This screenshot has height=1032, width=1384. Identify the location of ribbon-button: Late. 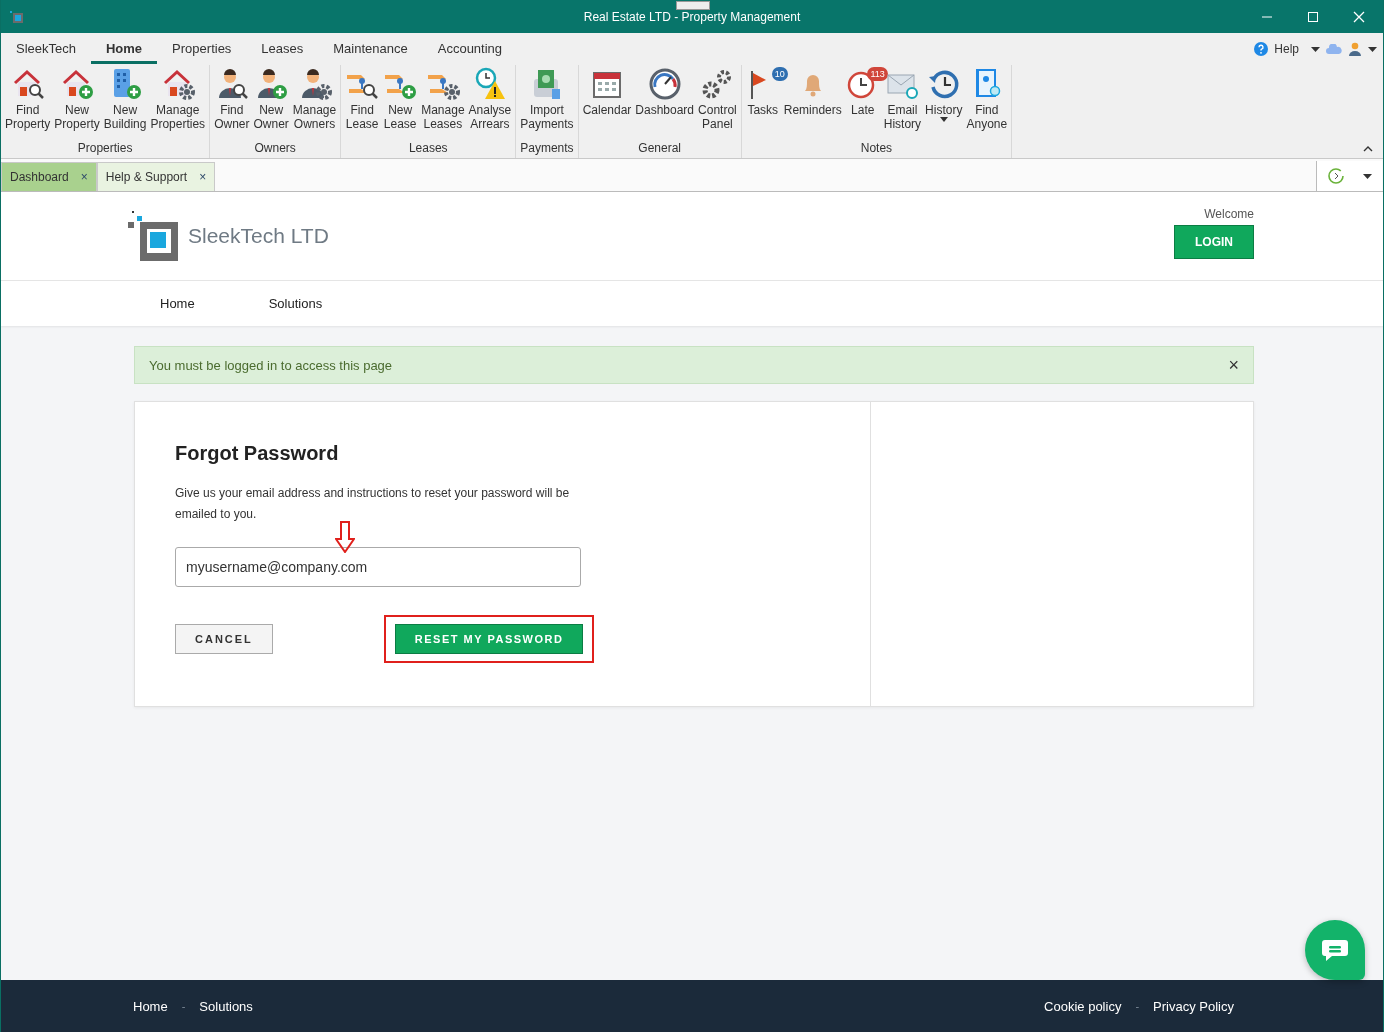
(863, 110).